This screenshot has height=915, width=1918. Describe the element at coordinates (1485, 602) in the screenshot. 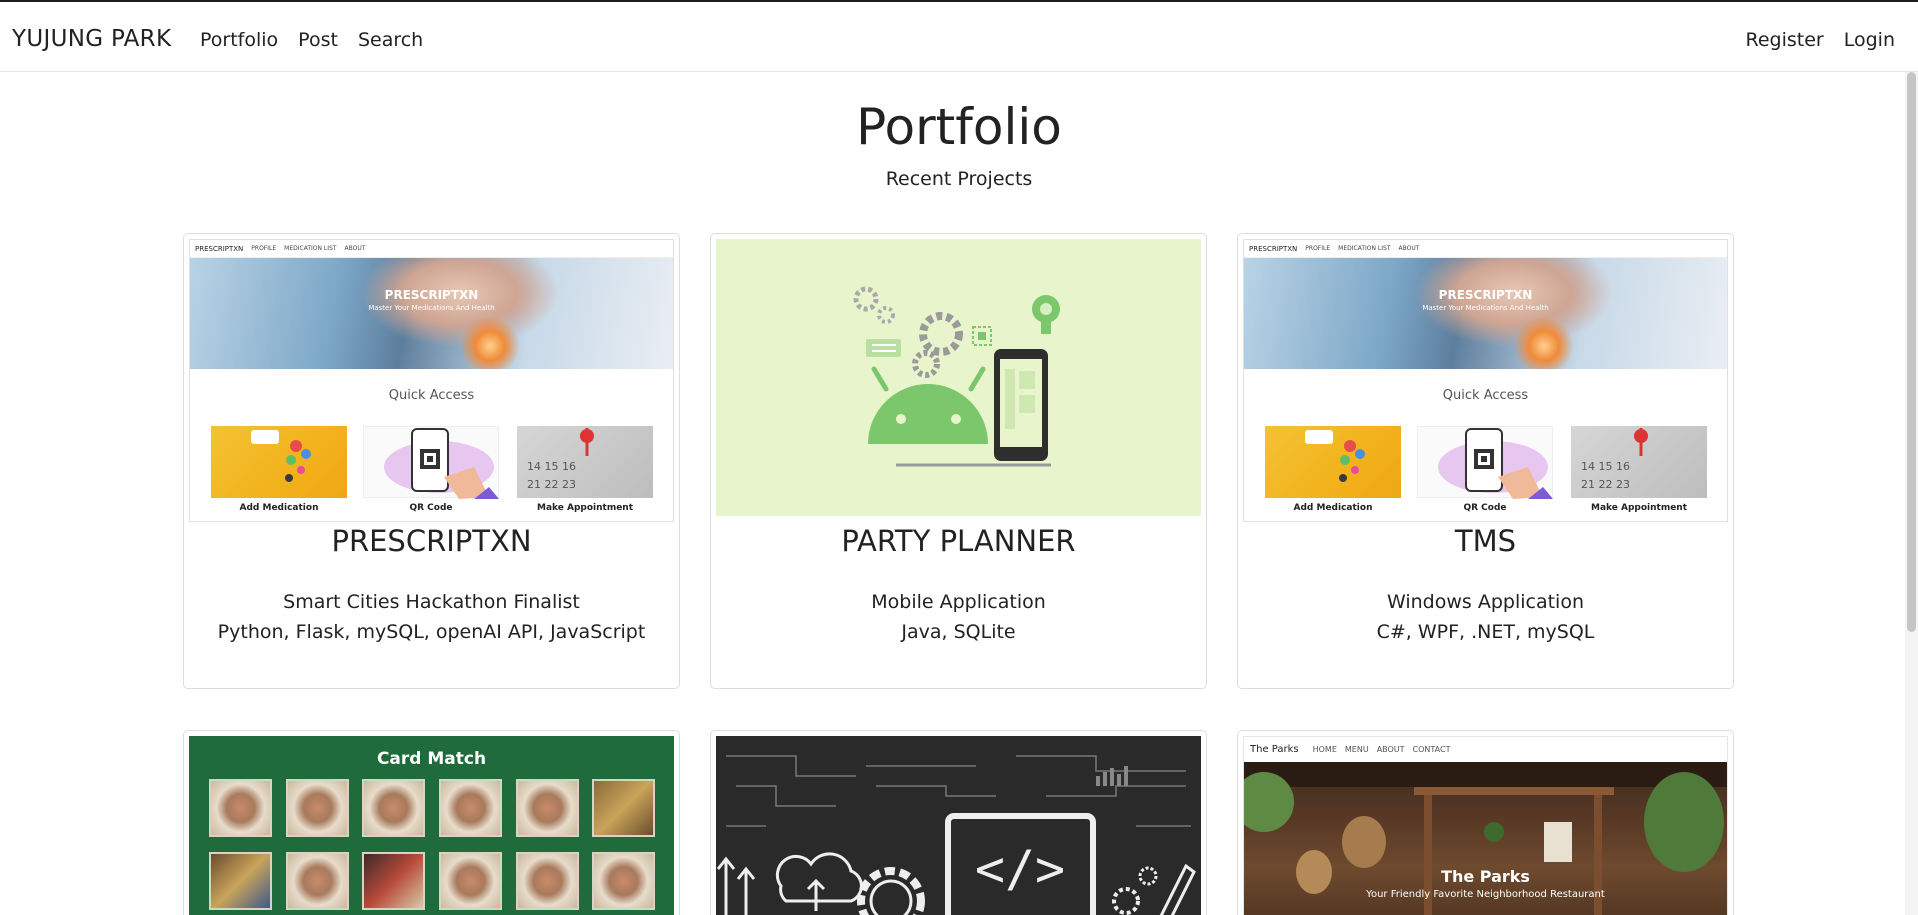

I see `project-type: Windows Application` at that location.